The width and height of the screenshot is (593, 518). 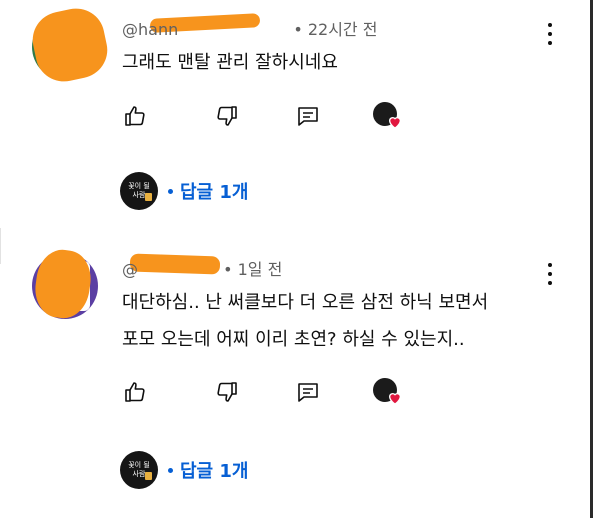 I want to click on commenter-handle: @, so click(x=130, y=269).